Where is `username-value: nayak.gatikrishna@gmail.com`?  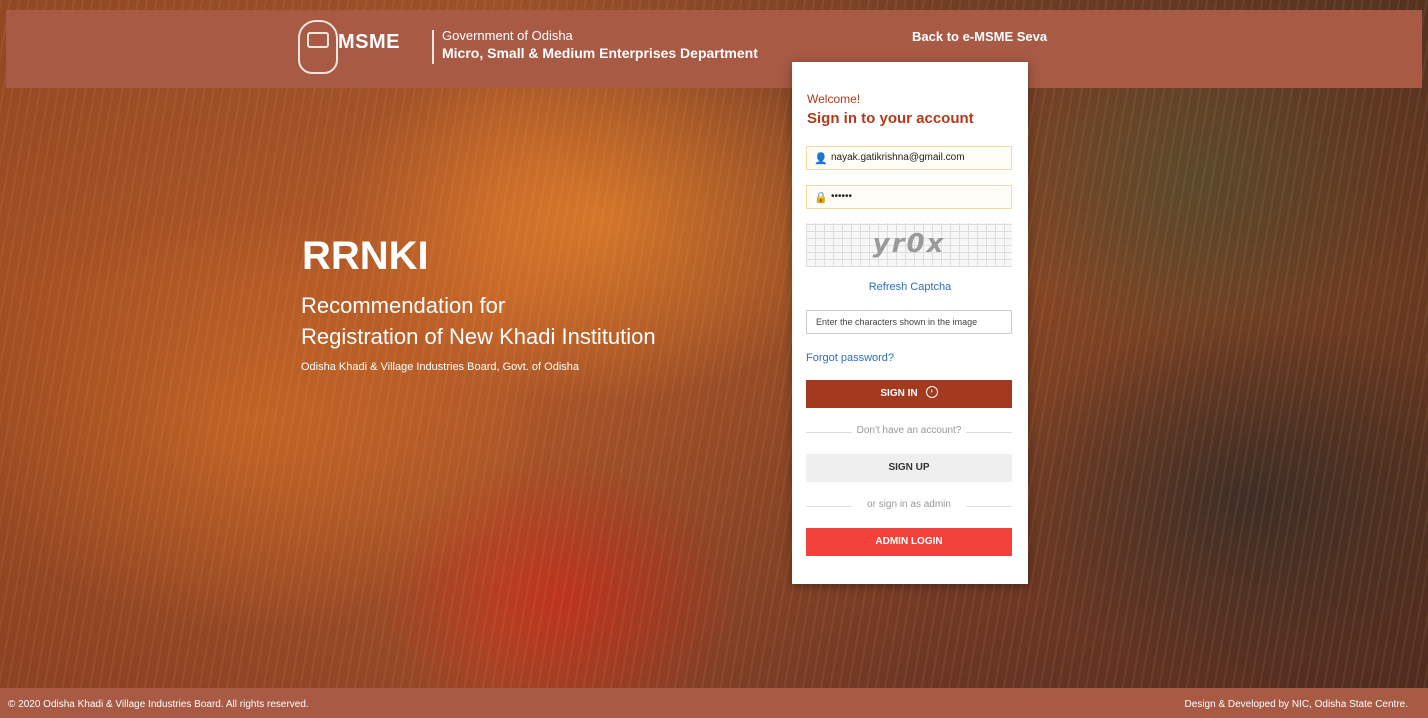
username-value: nayak.gatikrishna@gmail.com is located at coordinates (898, 157).